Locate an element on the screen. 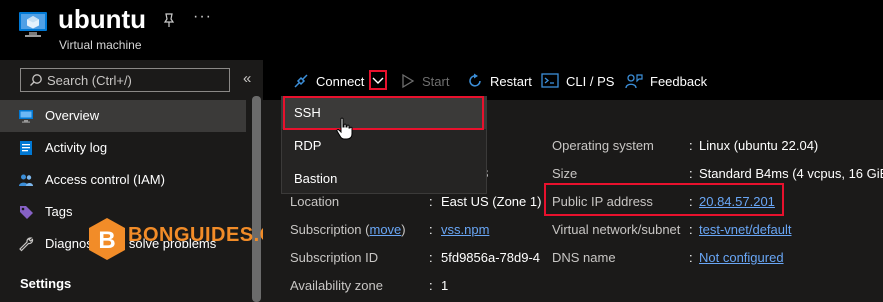  subscription-label-text: Subscription is located at coordinates (326, 229).